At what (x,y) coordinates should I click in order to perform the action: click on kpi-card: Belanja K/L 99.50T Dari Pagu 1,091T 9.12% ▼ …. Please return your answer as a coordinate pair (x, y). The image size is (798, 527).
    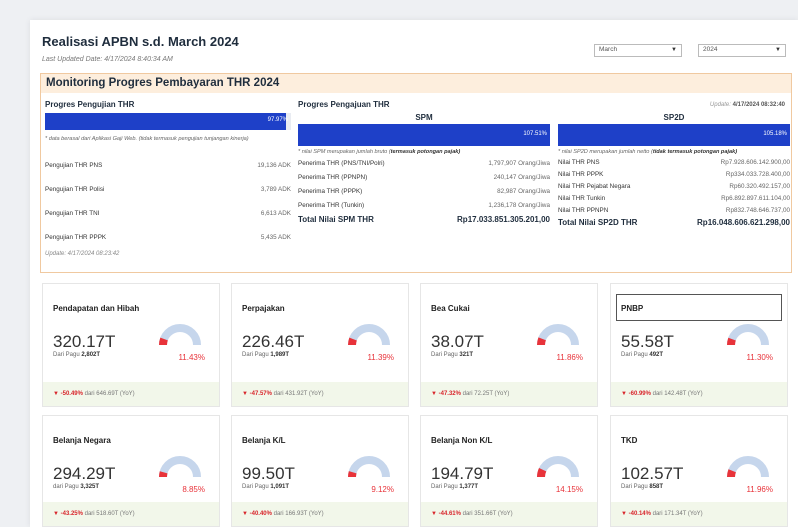
    Looking at the image, I should click on (320, 471).